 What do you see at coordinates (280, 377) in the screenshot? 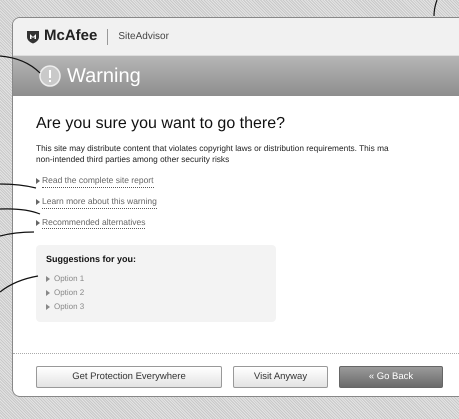
I see `action-button: Visit Anyway` at bounding box center [280, 377].